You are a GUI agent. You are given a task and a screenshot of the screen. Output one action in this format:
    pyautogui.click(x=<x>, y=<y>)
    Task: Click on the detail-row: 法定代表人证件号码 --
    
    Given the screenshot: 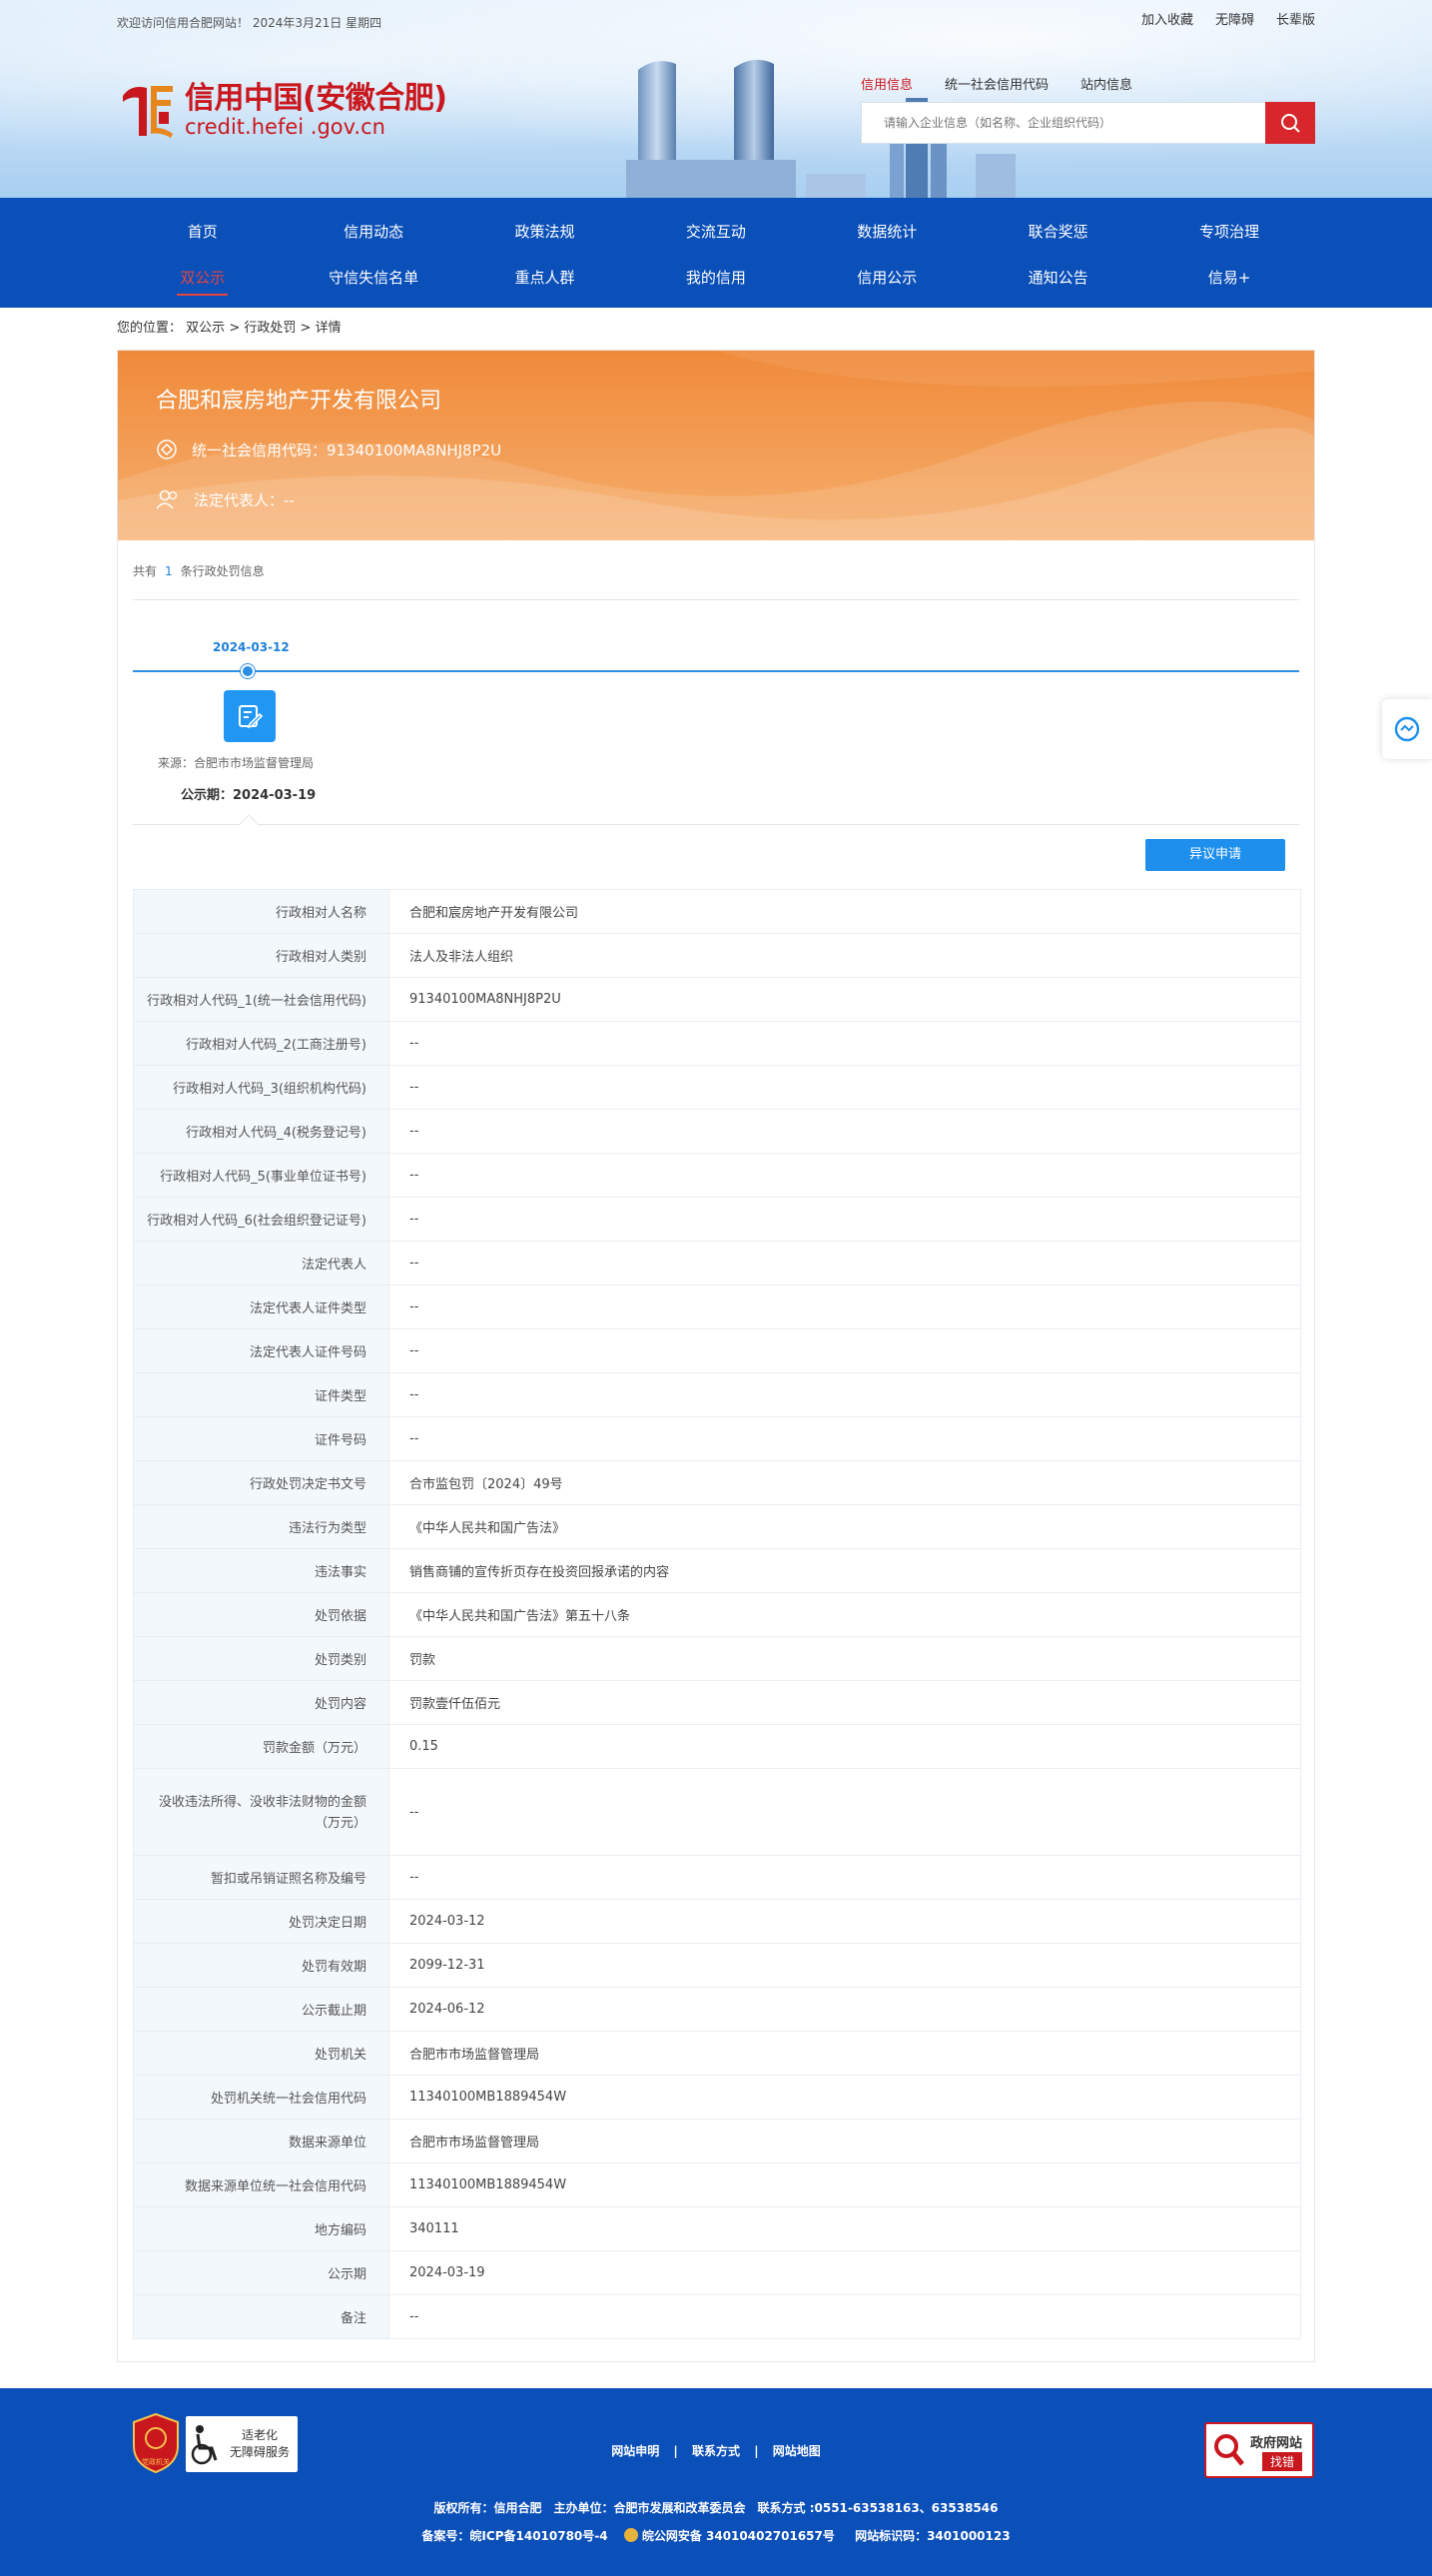 What is the action you would take?
    pyautogui.click(x=717, y=1351)
    